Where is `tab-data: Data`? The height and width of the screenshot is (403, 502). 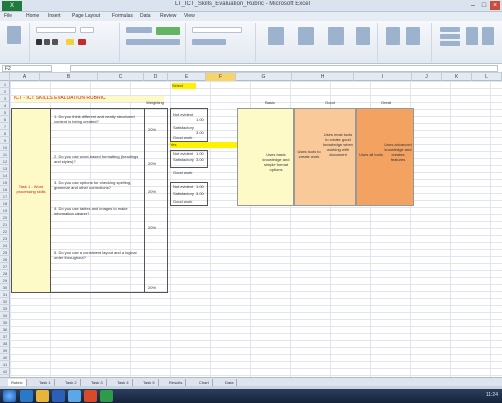
tab-data: Data is located at coordinates (145, 16).